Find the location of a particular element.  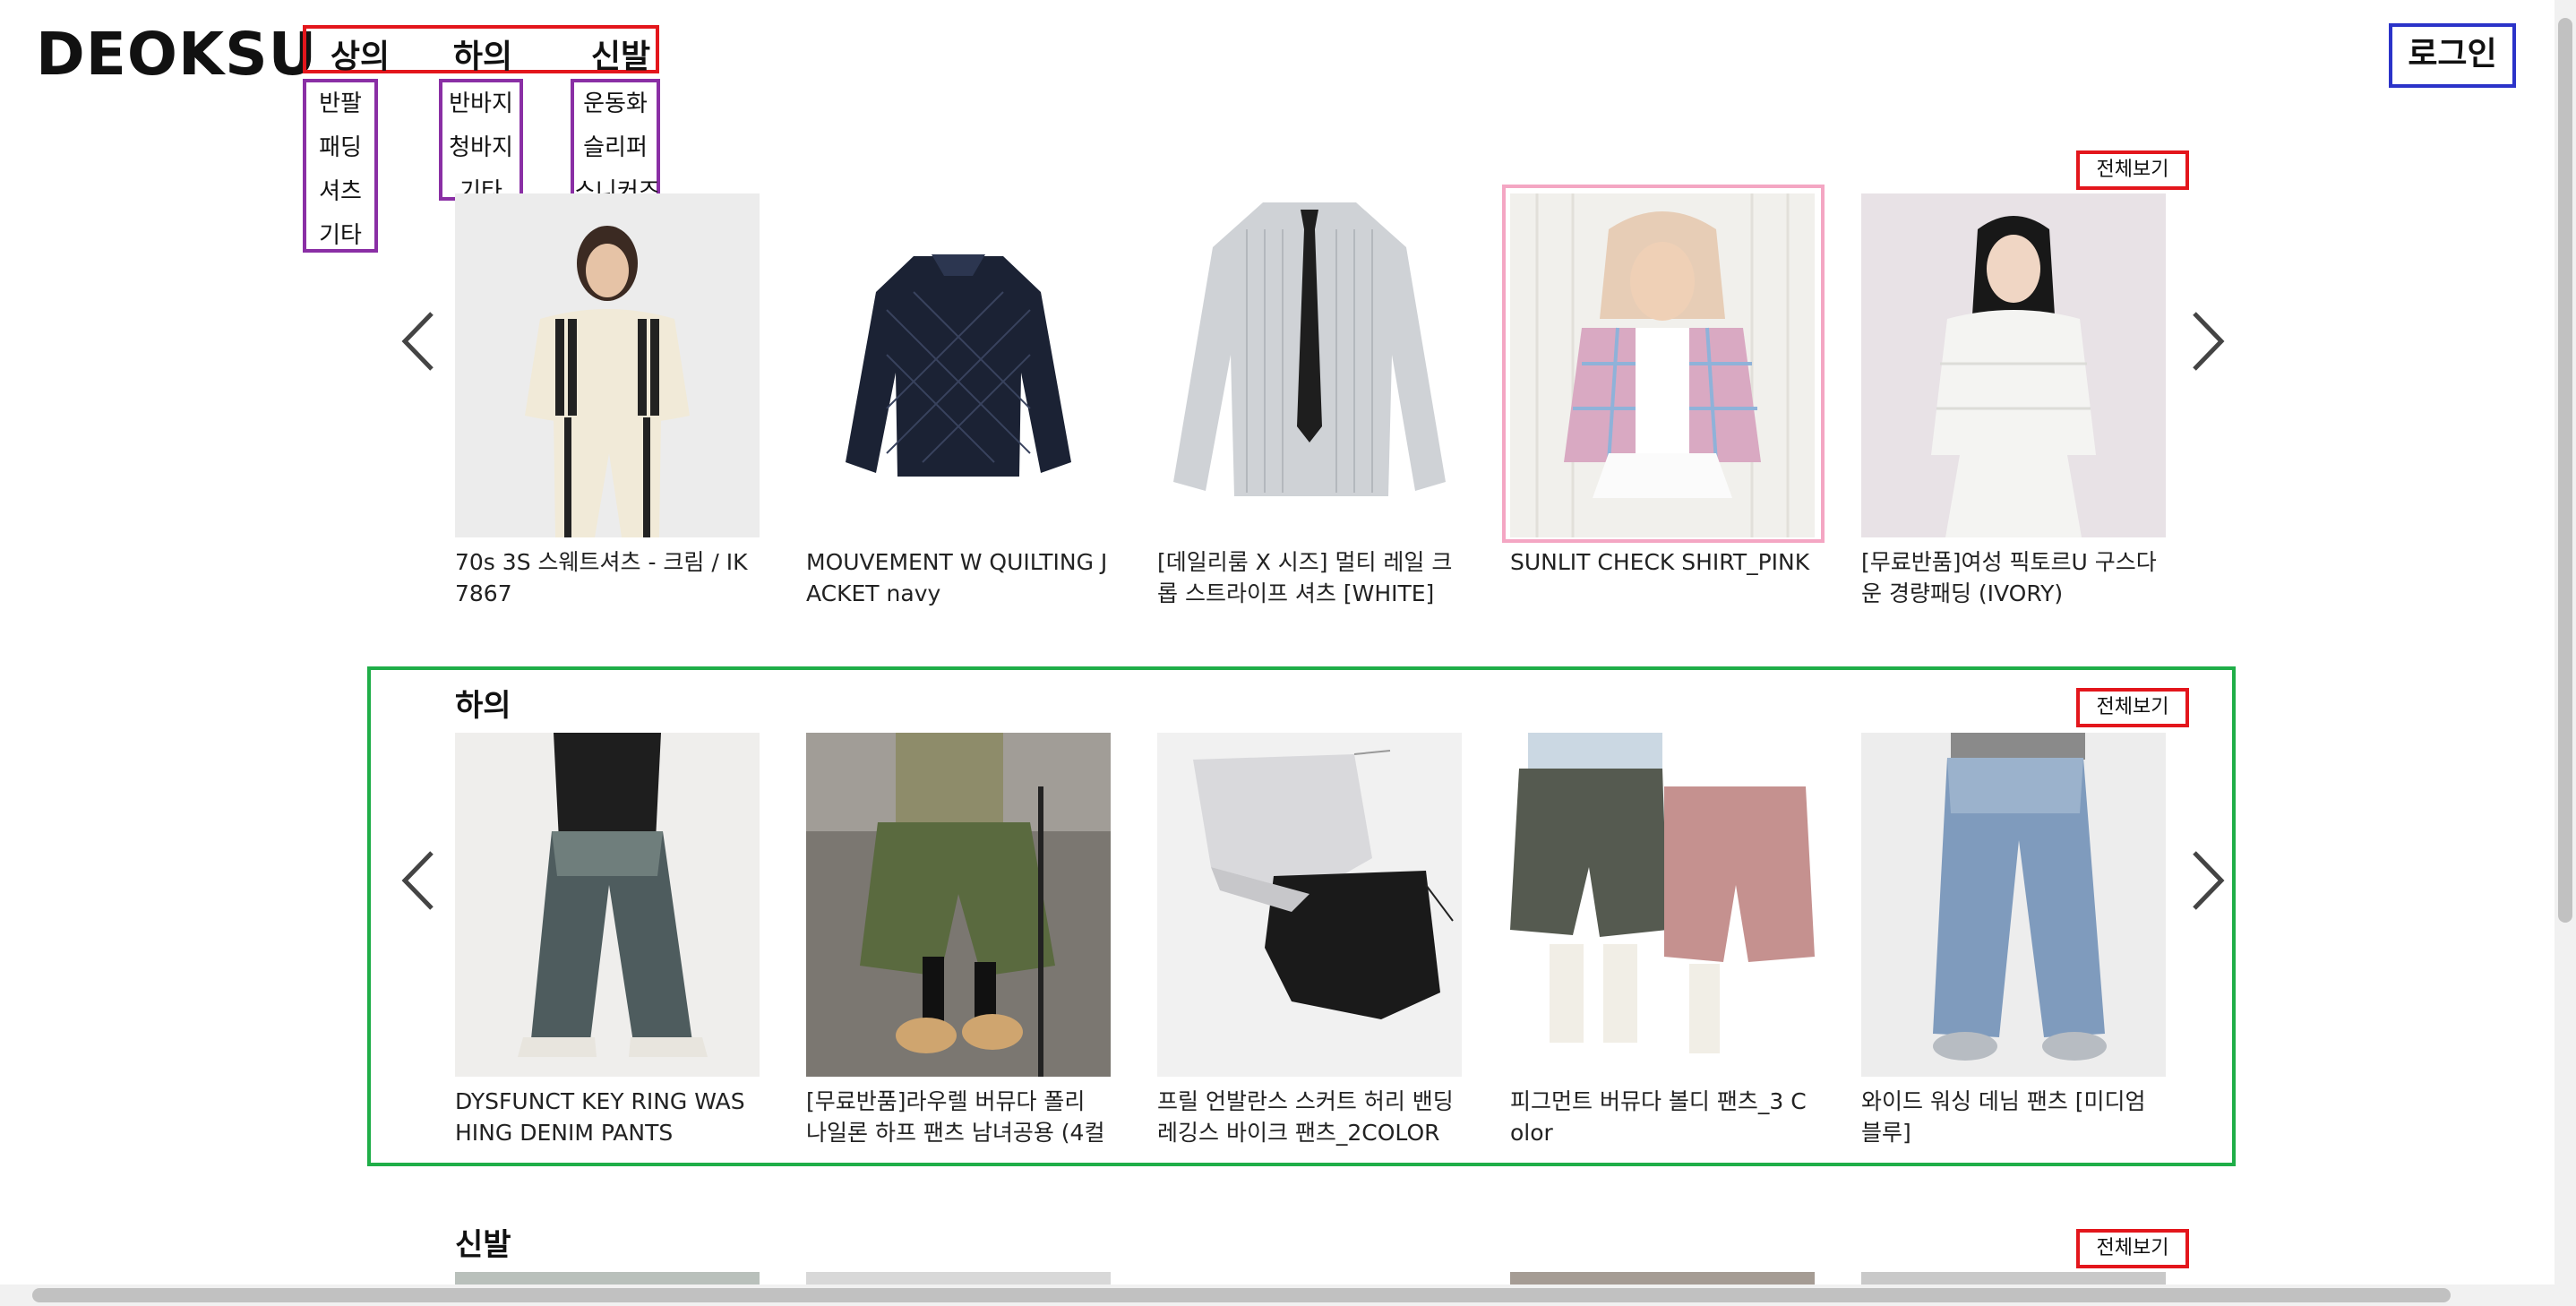

product-card: 피그먼트 버뮤다 볼디 팬츠_3 Color is located at coordinates (1662, 940).